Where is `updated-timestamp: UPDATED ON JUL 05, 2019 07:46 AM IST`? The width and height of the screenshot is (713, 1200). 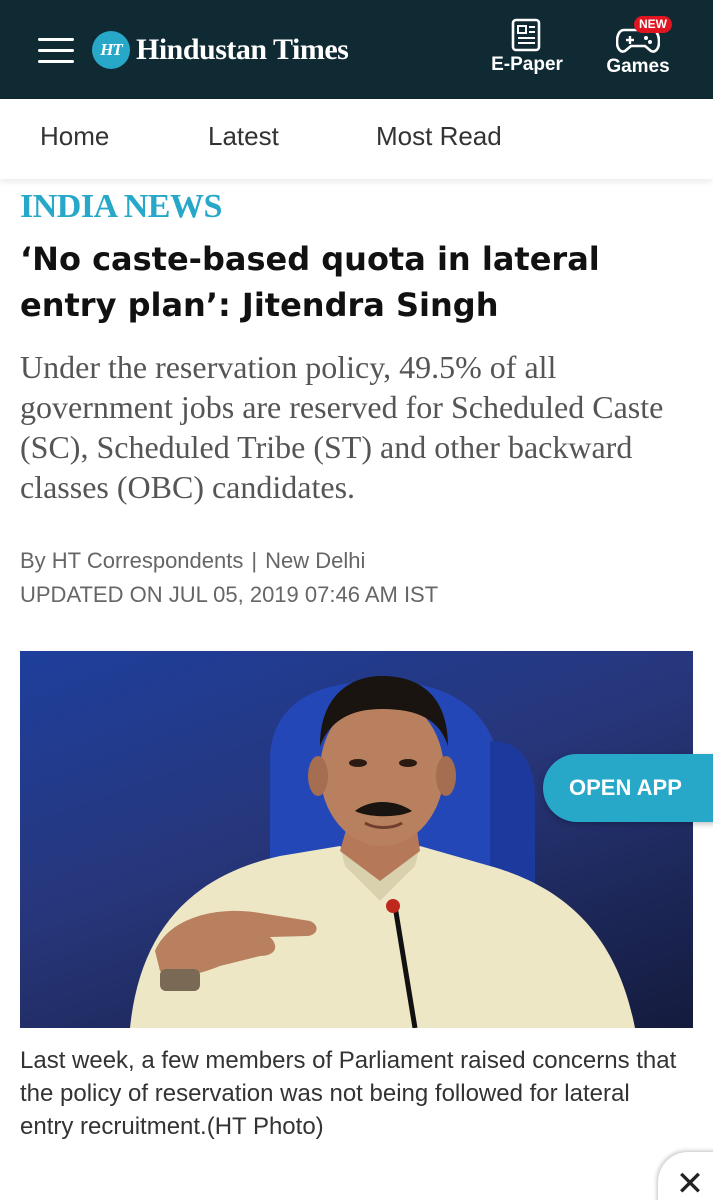 updated-timestamp: UPDATED ON JUL 05, 2019 07:46 AM IST is located at coordinates (229, 594).